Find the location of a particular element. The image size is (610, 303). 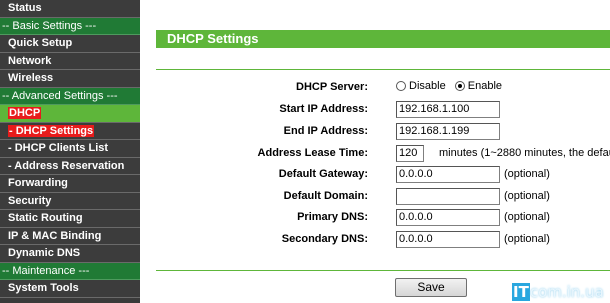

gateway-label: Default Gateway: is located at coordinates (323, 174).